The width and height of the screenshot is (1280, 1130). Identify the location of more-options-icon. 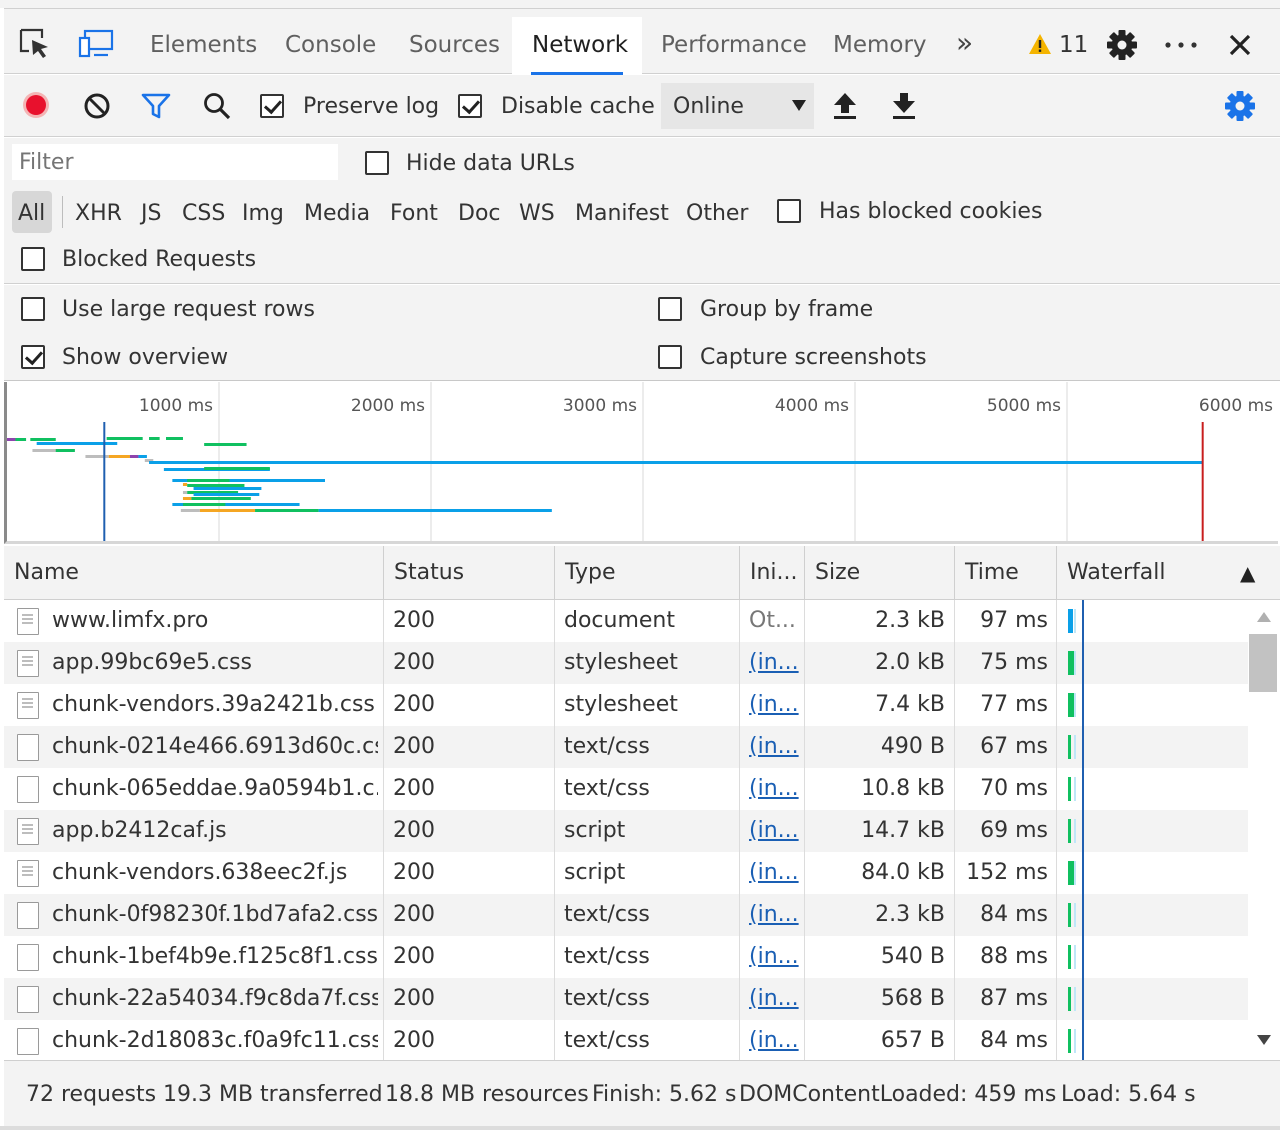
(1181, 45).